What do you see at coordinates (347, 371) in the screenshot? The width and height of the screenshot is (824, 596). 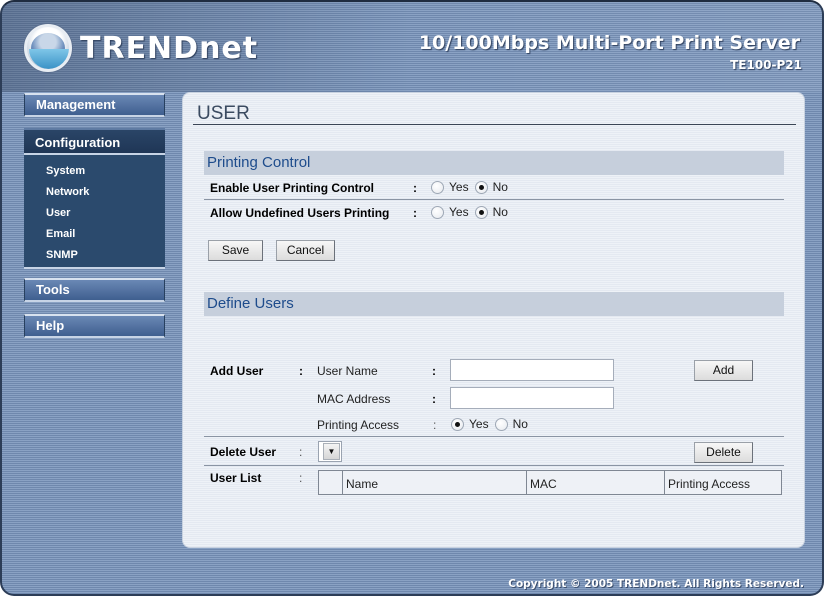 I see `user-name-label: User Name` at bounding box center [347, 371].